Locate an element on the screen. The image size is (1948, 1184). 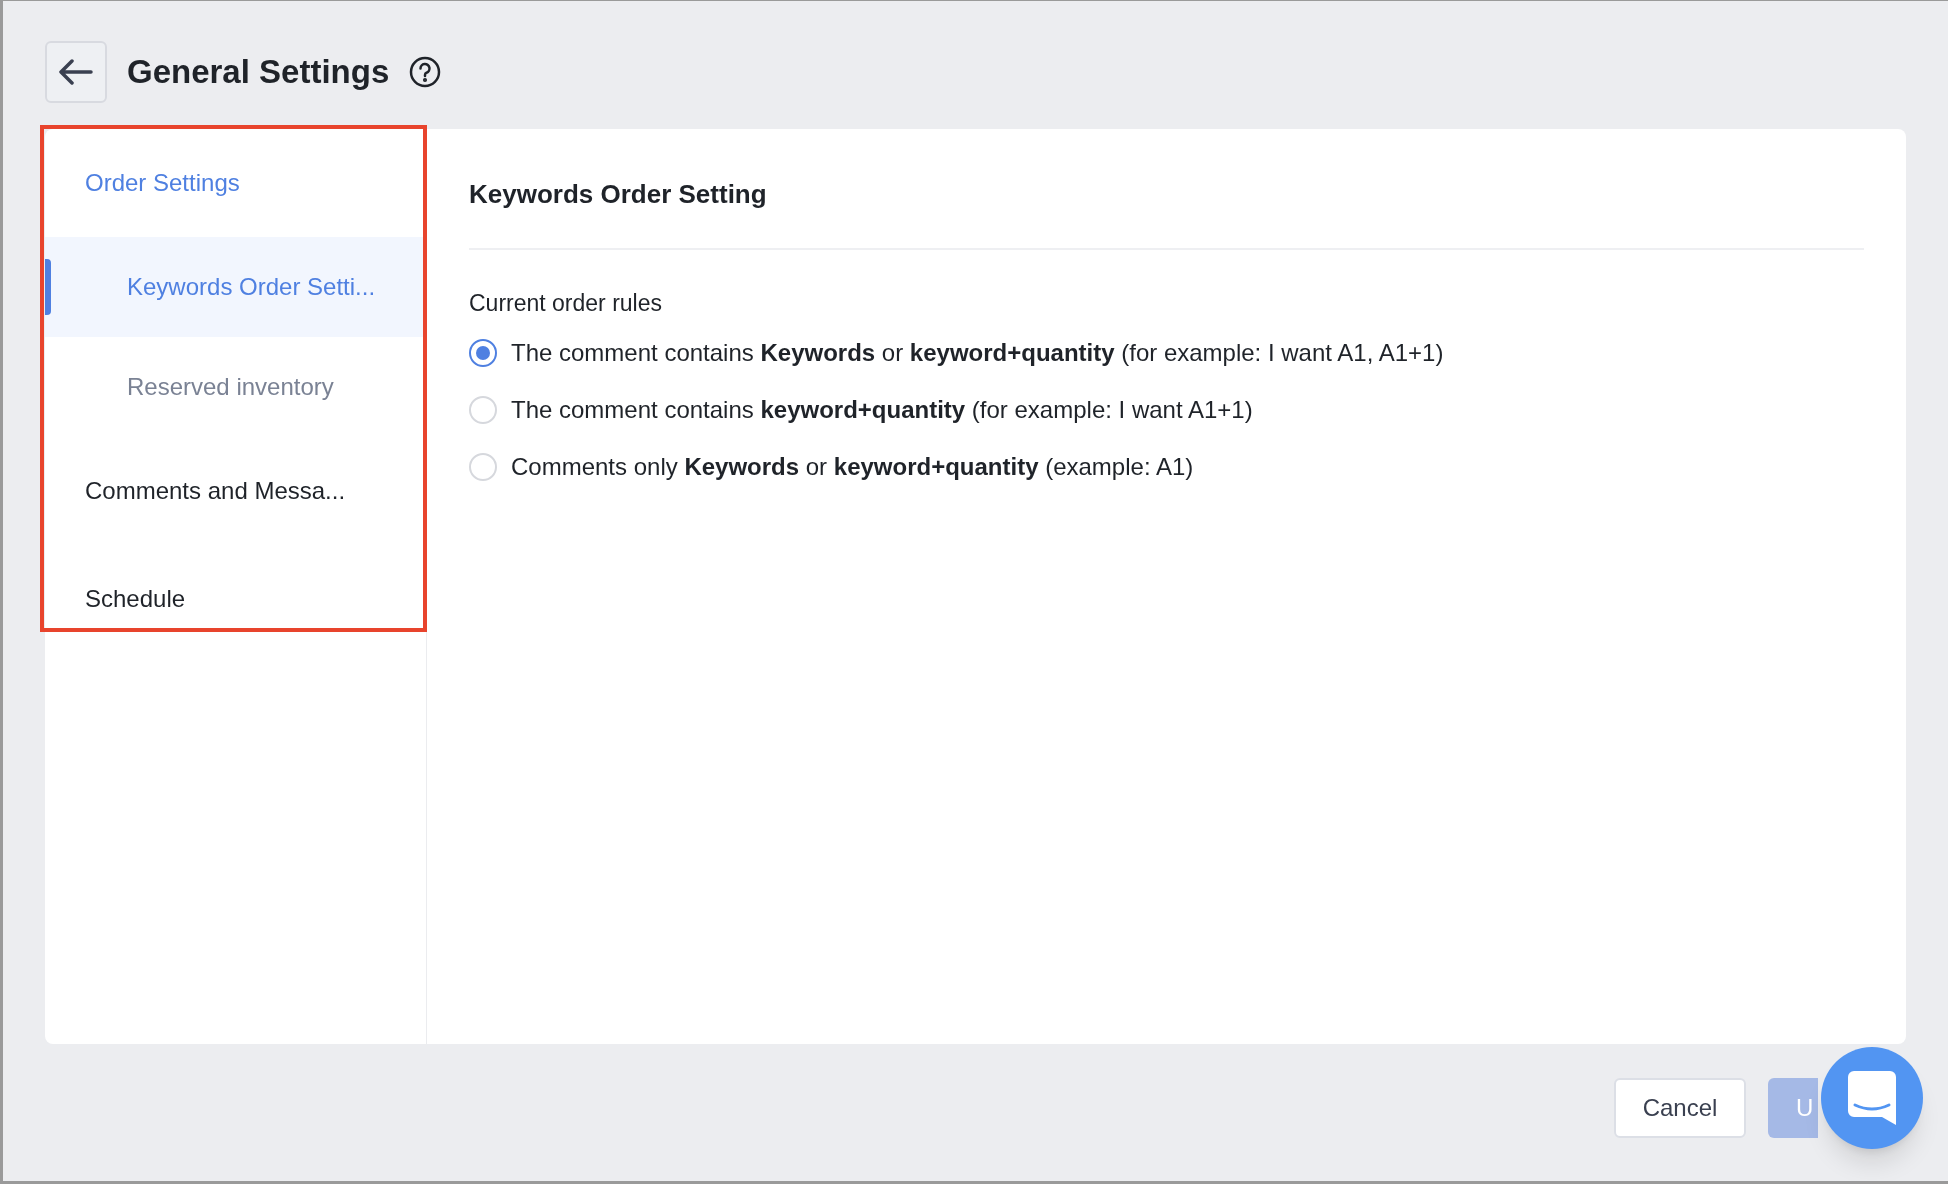
radio-label: The comment contains Keywords or keyword+quantity (for example: I want A1, A1+1) is located at coordinates (977, 352).